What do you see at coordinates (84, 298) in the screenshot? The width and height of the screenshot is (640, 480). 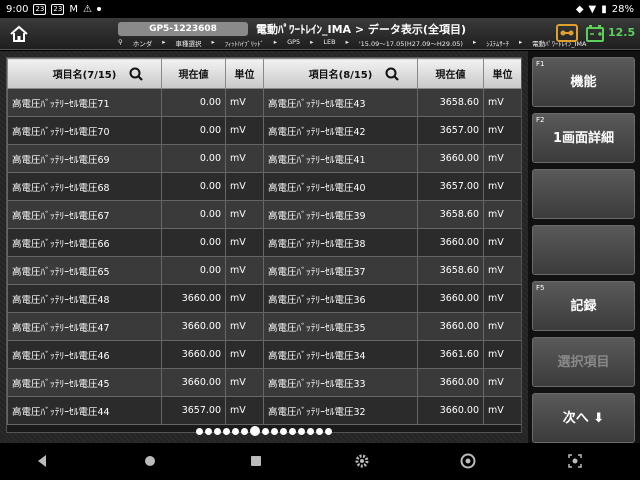 I see `item-name-cell: 高電圧ﾊﾞｯﾃﾘｰｾﾙ電圧48` at bounding box center [84, 298].